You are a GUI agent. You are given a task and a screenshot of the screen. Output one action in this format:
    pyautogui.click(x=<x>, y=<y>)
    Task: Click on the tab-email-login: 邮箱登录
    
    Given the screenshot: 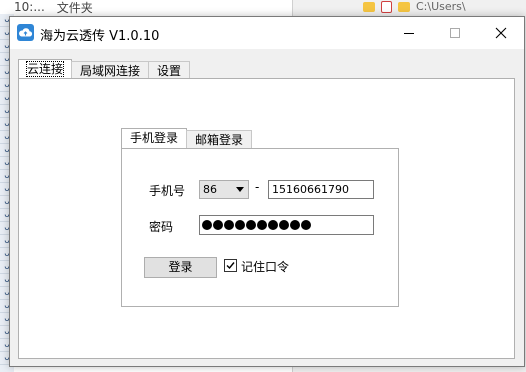 What is the action you would take?
    pyautogui.click(x=219, y=139)
    